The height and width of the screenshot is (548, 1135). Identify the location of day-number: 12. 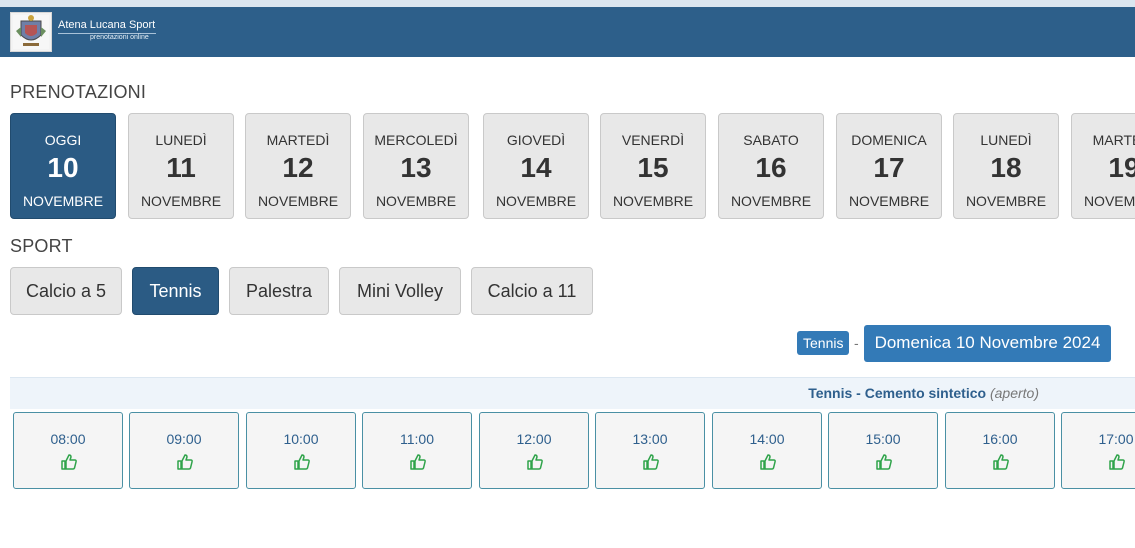
(298, 167).